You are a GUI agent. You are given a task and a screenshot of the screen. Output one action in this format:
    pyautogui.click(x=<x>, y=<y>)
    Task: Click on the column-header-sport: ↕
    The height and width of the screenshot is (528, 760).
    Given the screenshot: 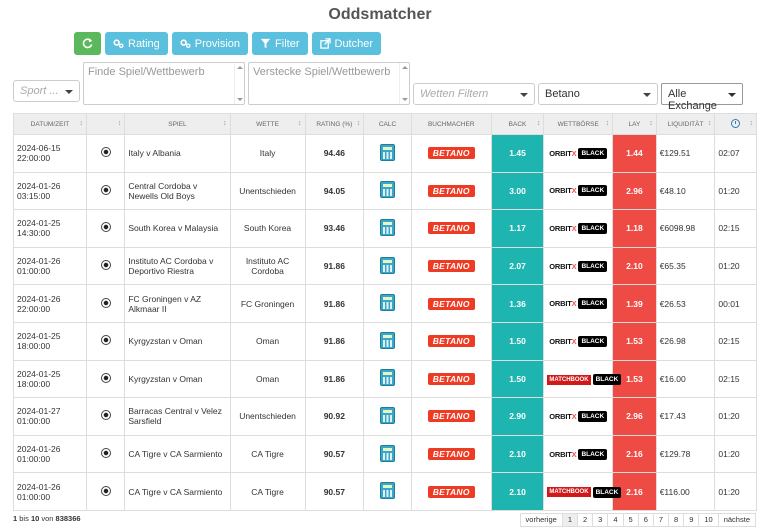 What is the action you would take?
    pyautogui.click(x=105, y=124)
    